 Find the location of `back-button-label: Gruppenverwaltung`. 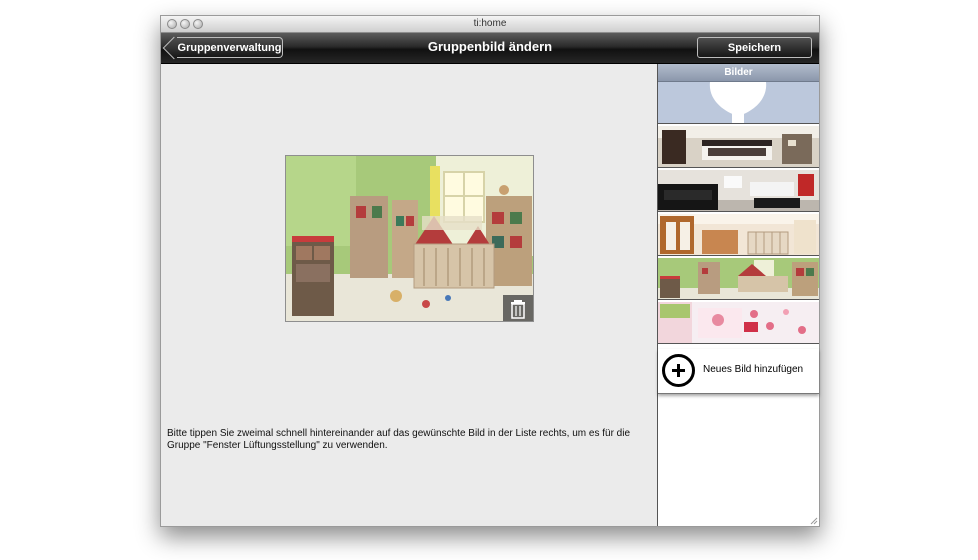

back-button-label: Gruppenverwaltung is located at coordinates (229, 48).